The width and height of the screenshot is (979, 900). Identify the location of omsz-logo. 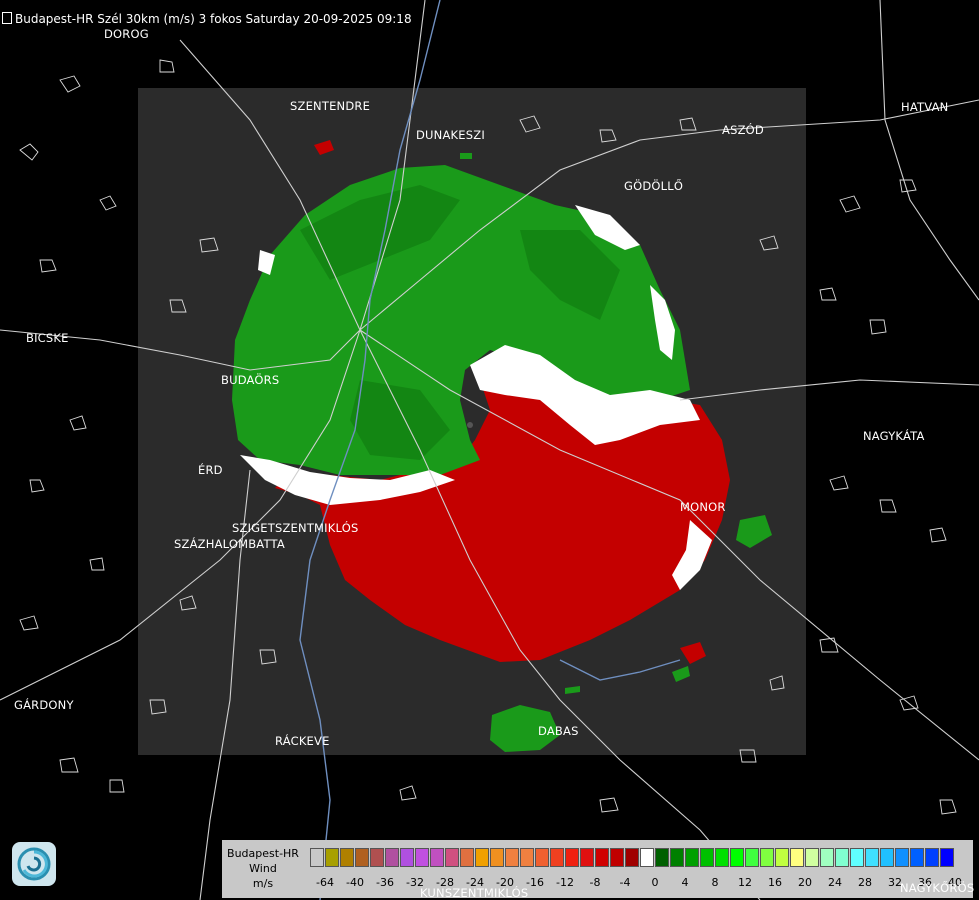
(34, 864).